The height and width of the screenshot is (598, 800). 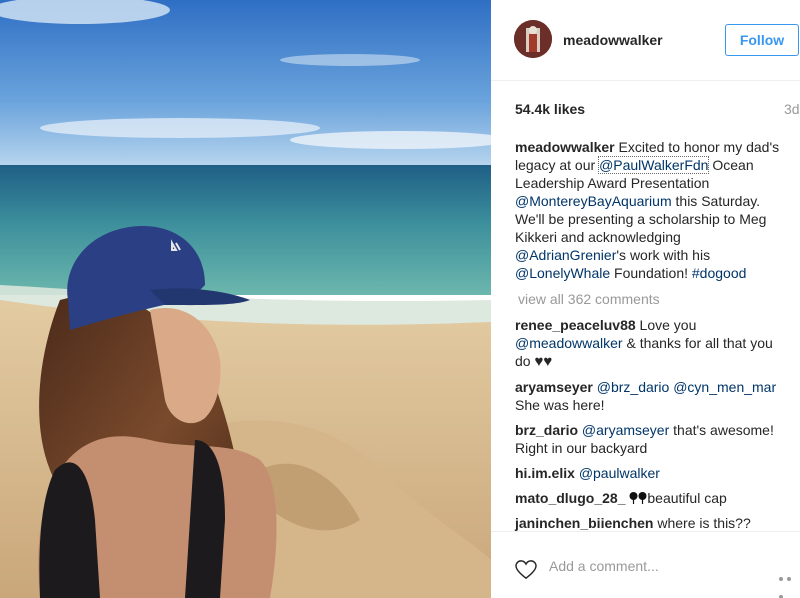 I want to click on comment-text: where is this??, so click(x=702, y=523).